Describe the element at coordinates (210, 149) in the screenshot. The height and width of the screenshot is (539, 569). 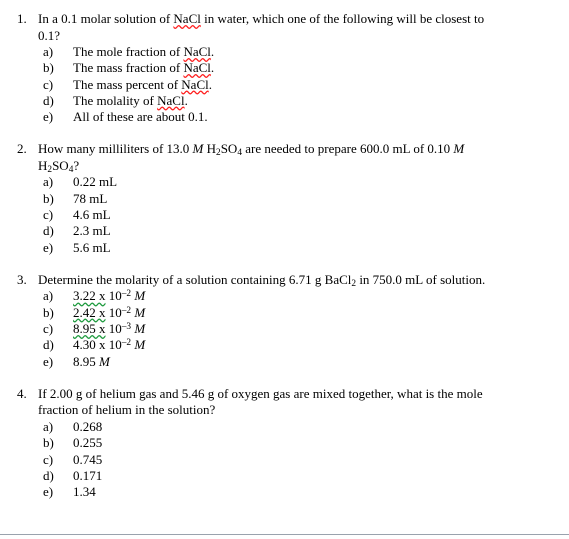
I see `q2-stem-part-b: H` at that location.